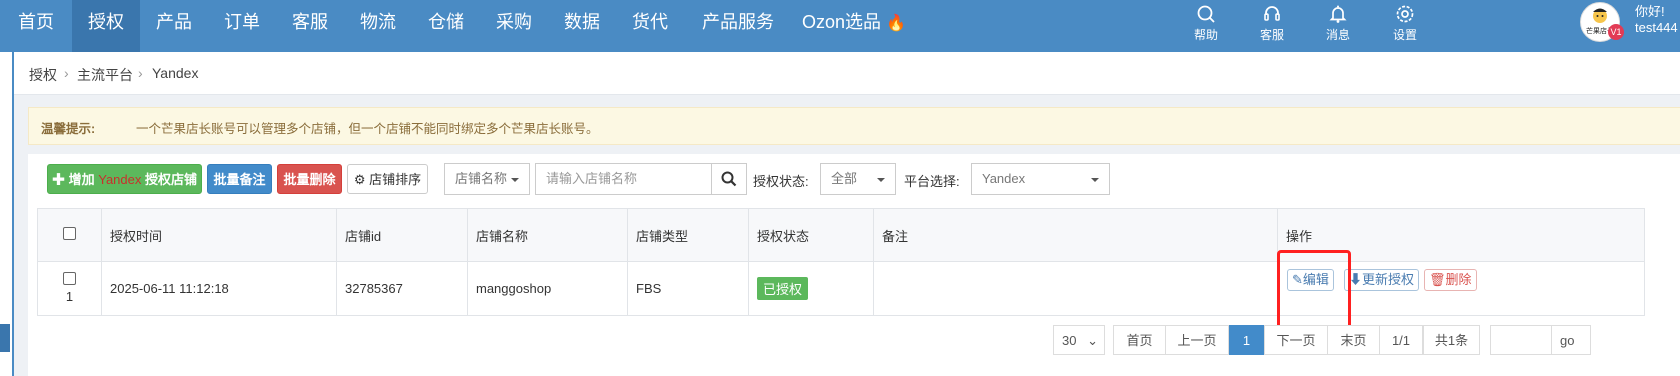 The image size is (1680, 376). I want to click on nav-authorization: 授权, so click(106, 26).